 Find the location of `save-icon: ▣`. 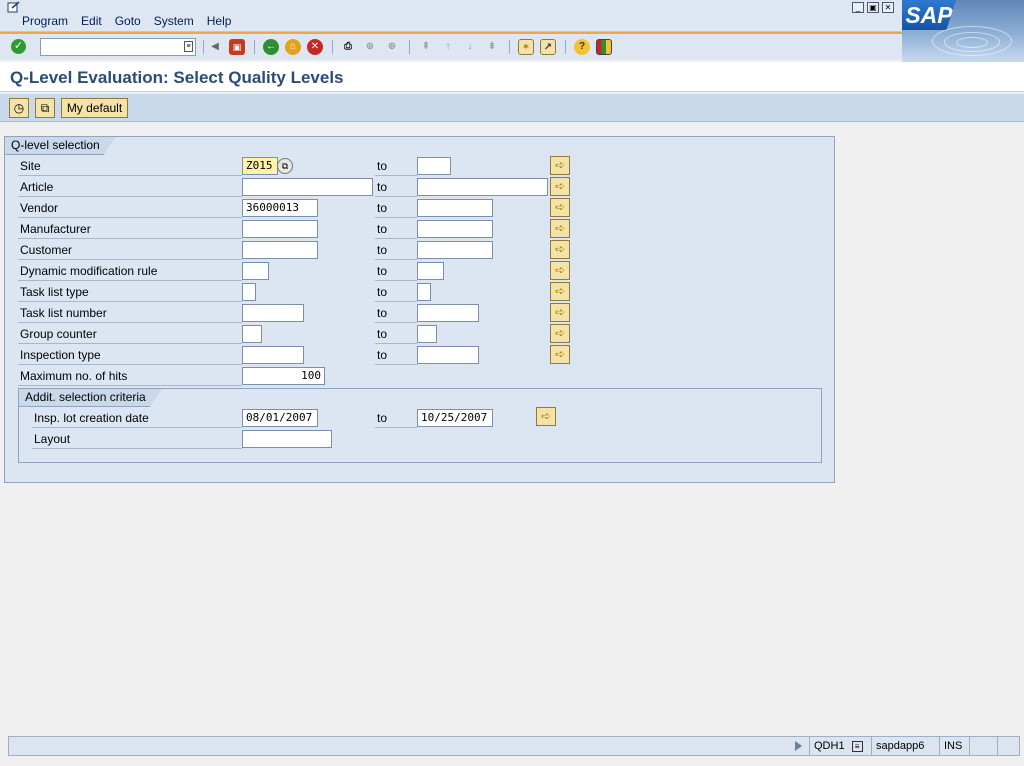

save-icon: ▣ is located at coordinates (237, 47).